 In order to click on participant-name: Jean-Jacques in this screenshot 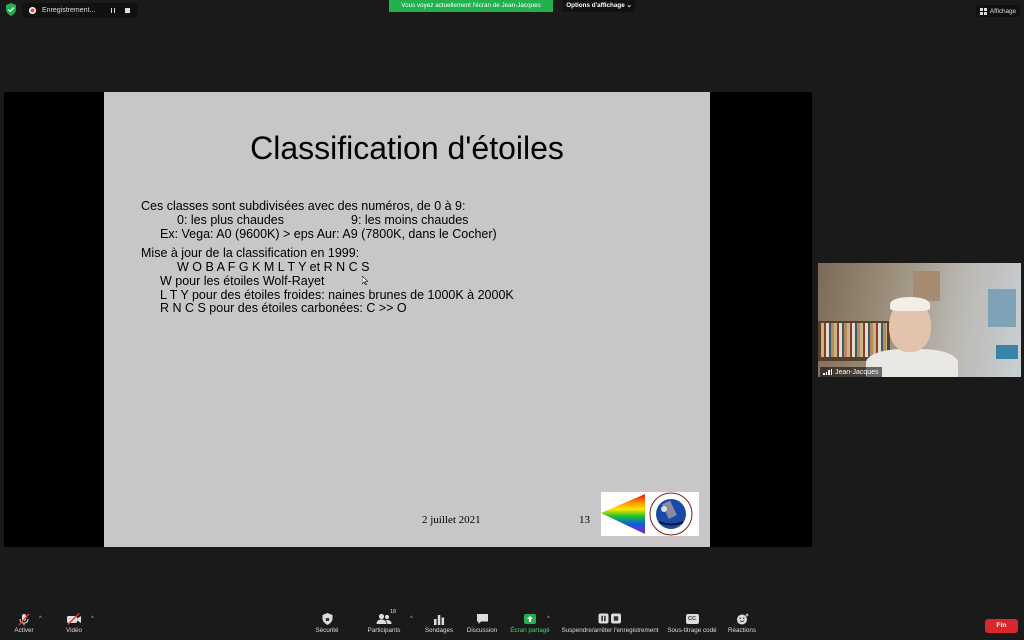, I will do `click(857, 372)`.